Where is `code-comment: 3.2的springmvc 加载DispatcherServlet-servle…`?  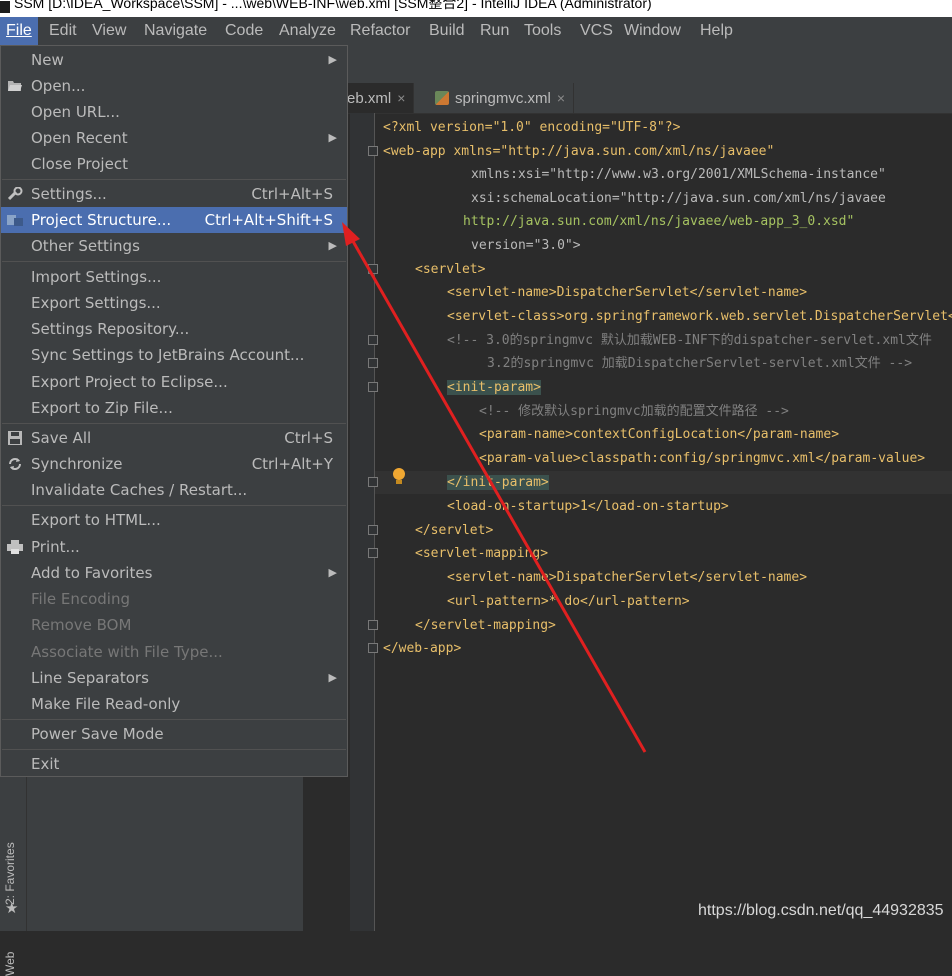
code-comment: 3.2的springmvc 加载DispatcherServlet-servle… is located at coordinates (700, 363).